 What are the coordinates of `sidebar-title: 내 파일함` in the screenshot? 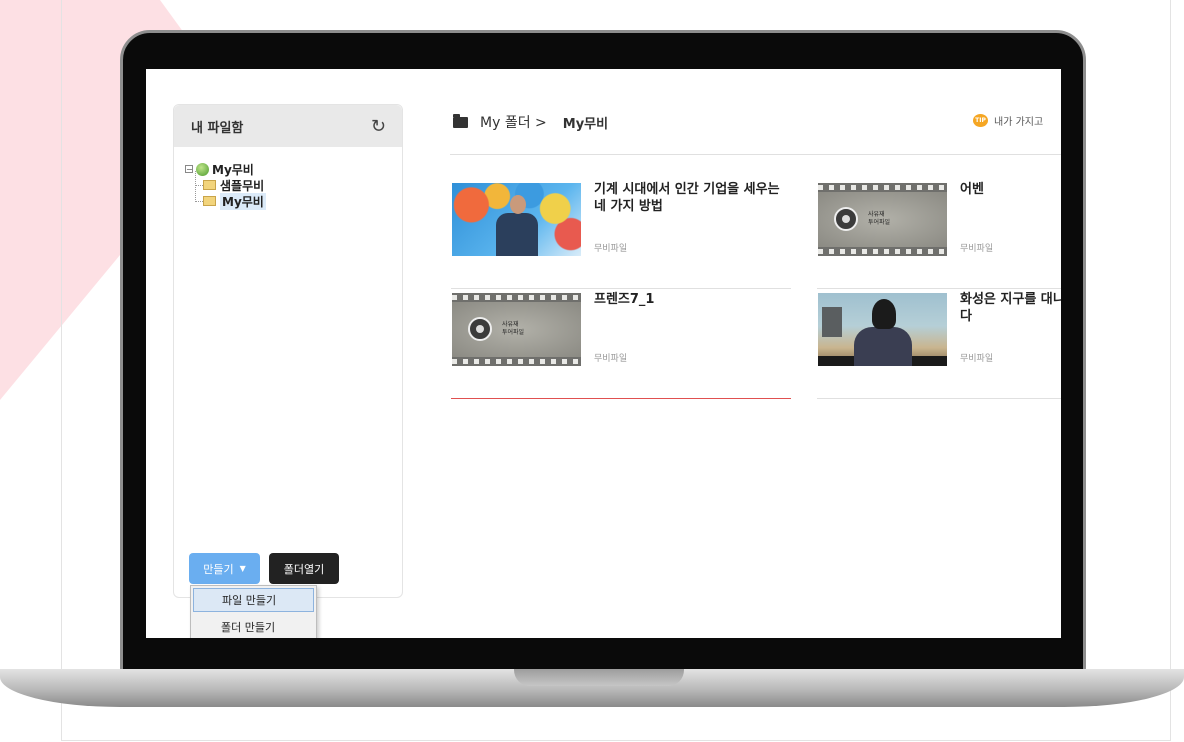 It's located at (217, 128).